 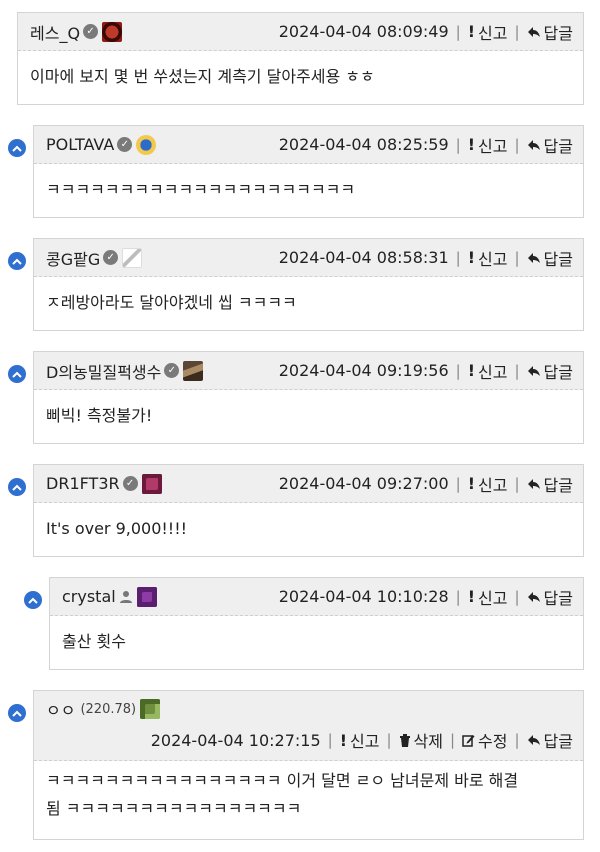 What do you see at coordinates (112, 31) in the screenshot?
I see `red-emblem-icon` at bounding box center [112, 31].